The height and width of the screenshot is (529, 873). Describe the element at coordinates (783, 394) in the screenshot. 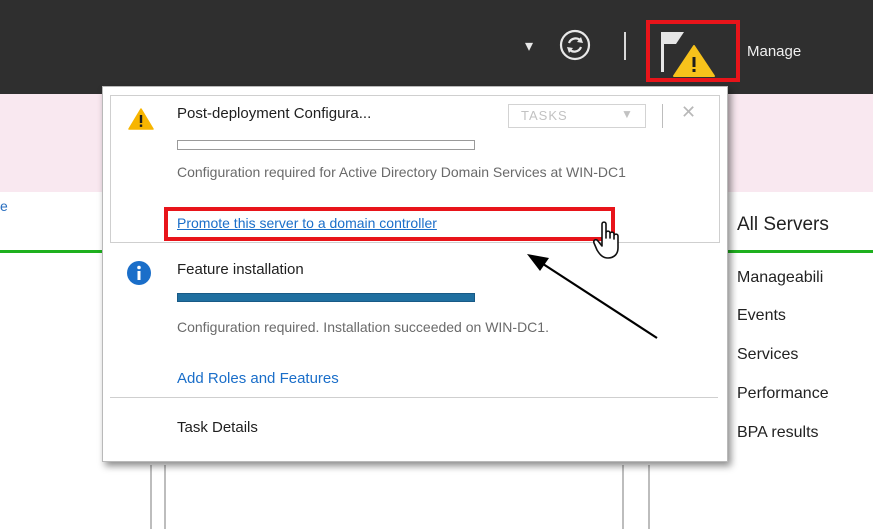

I see `panel-item-performance: Performance` at that location.